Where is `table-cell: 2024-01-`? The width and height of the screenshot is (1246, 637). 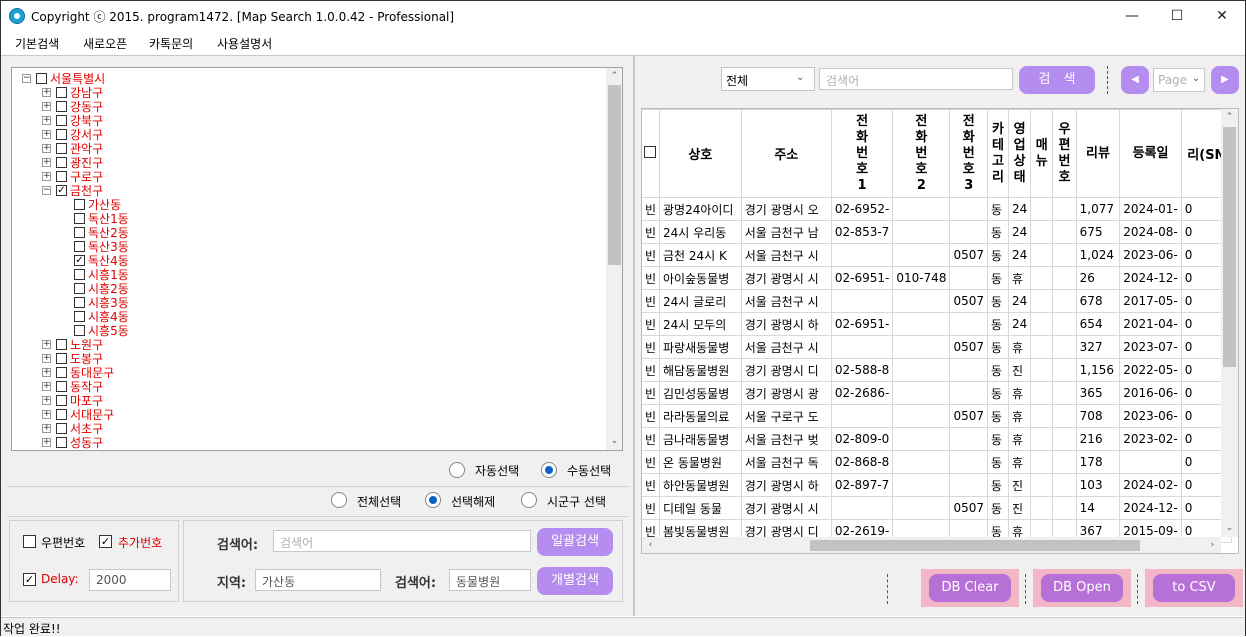 table-cell: 2024-01- is located at coordinates (1150, 209).